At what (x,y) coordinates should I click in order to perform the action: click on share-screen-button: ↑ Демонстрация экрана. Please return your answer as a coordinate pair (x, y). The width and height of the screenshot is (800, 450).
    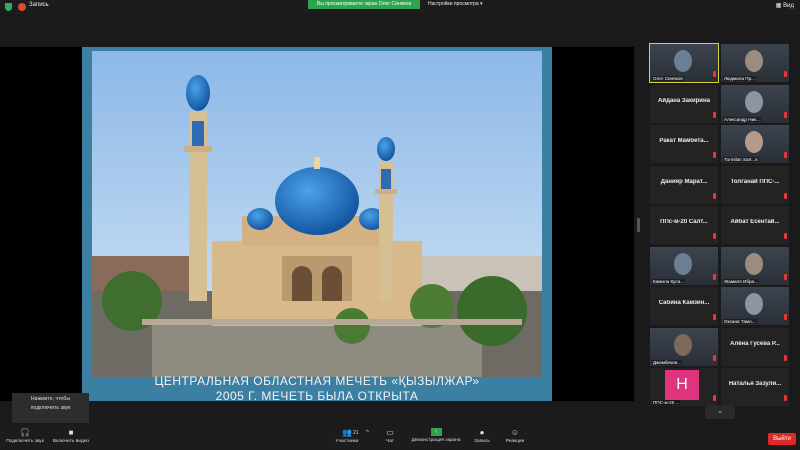
    Looking at the image, I should click on (436, 435).